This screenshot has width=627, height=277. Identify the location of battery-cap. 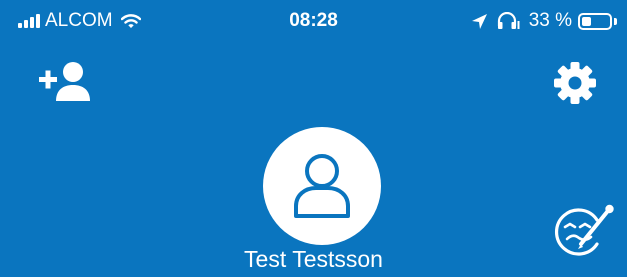
(615, 21).